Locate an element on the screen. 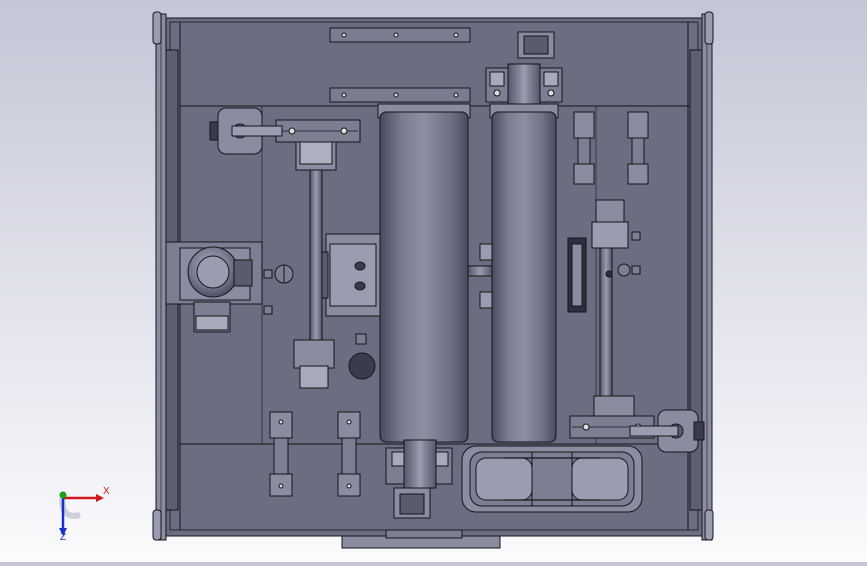 Image resolution: width=867 pixels, height=566 pixels. top-mounting-bracket-upper is located at coordinates (400, 35).